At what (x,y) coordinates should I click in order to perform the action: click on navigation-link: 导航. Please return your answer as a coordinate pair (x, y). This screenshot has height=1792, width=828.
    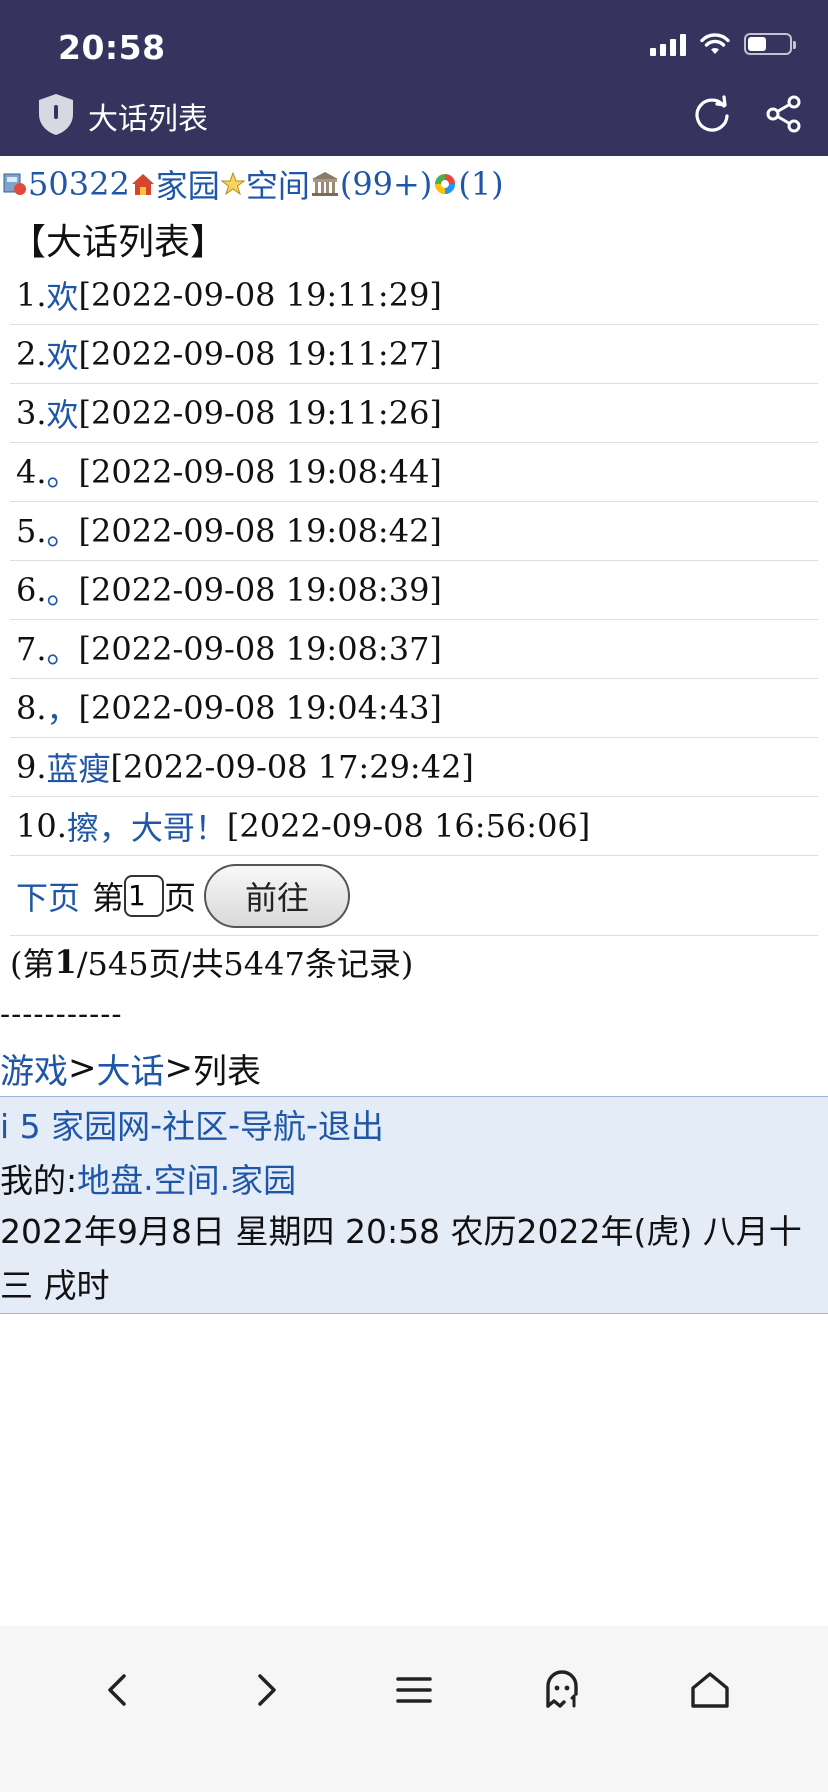
    Looking at the image, I should click on (273, 1124).